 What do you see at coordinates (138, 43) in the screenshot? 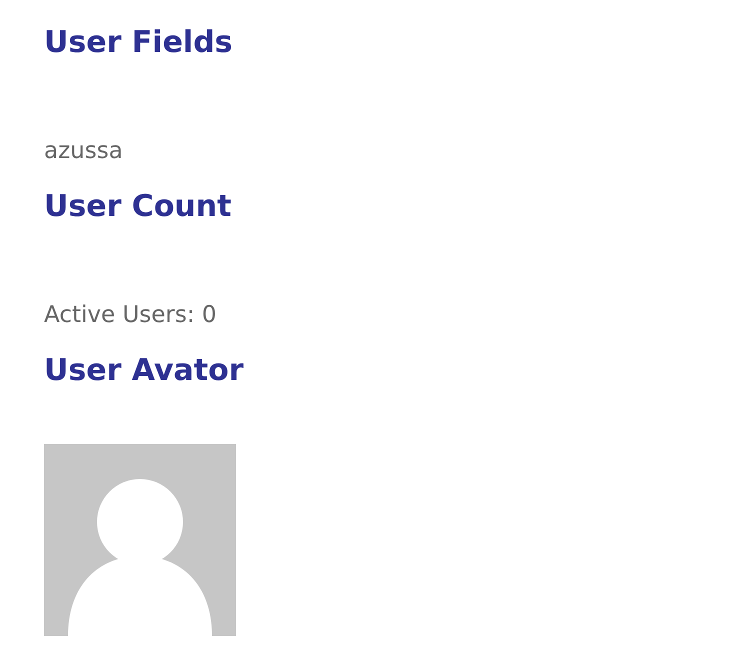
I see `section-heading: User Fields` at bounding box center [138, 43].